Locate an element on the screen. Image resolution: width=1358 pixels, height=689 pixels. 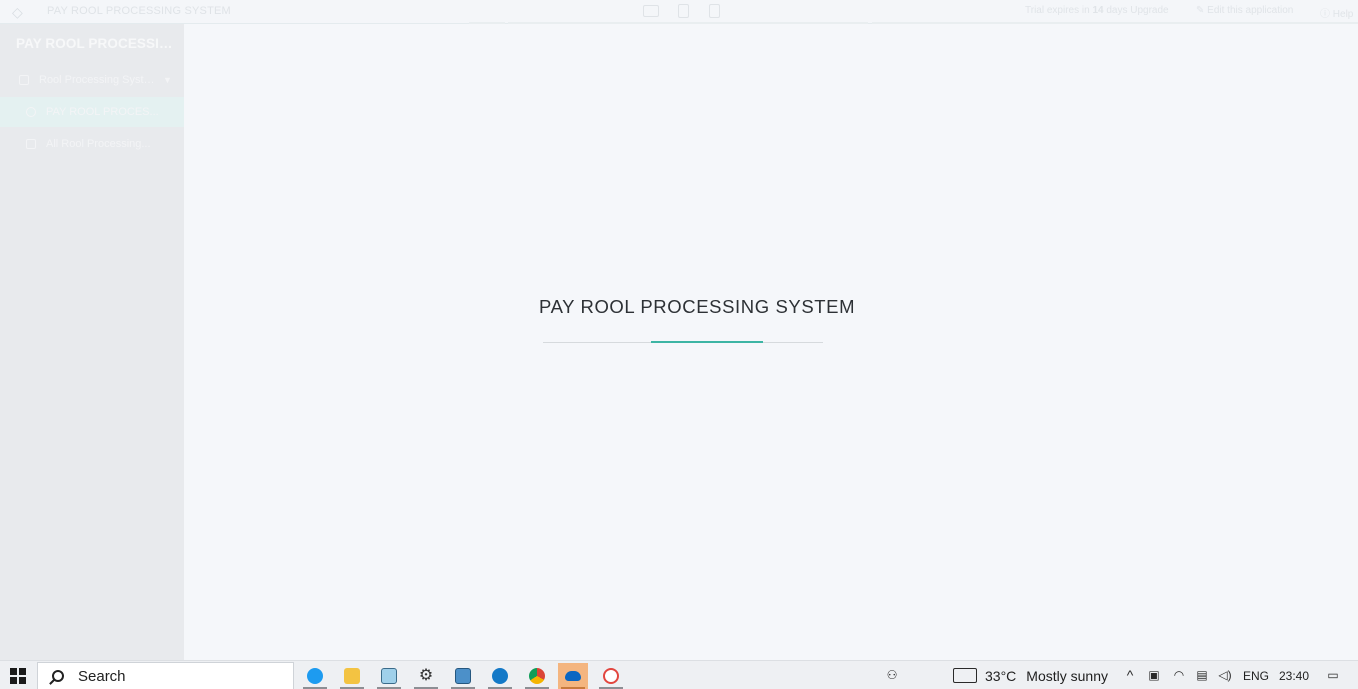
dashboard-icon is located at coordinates (31, 112).